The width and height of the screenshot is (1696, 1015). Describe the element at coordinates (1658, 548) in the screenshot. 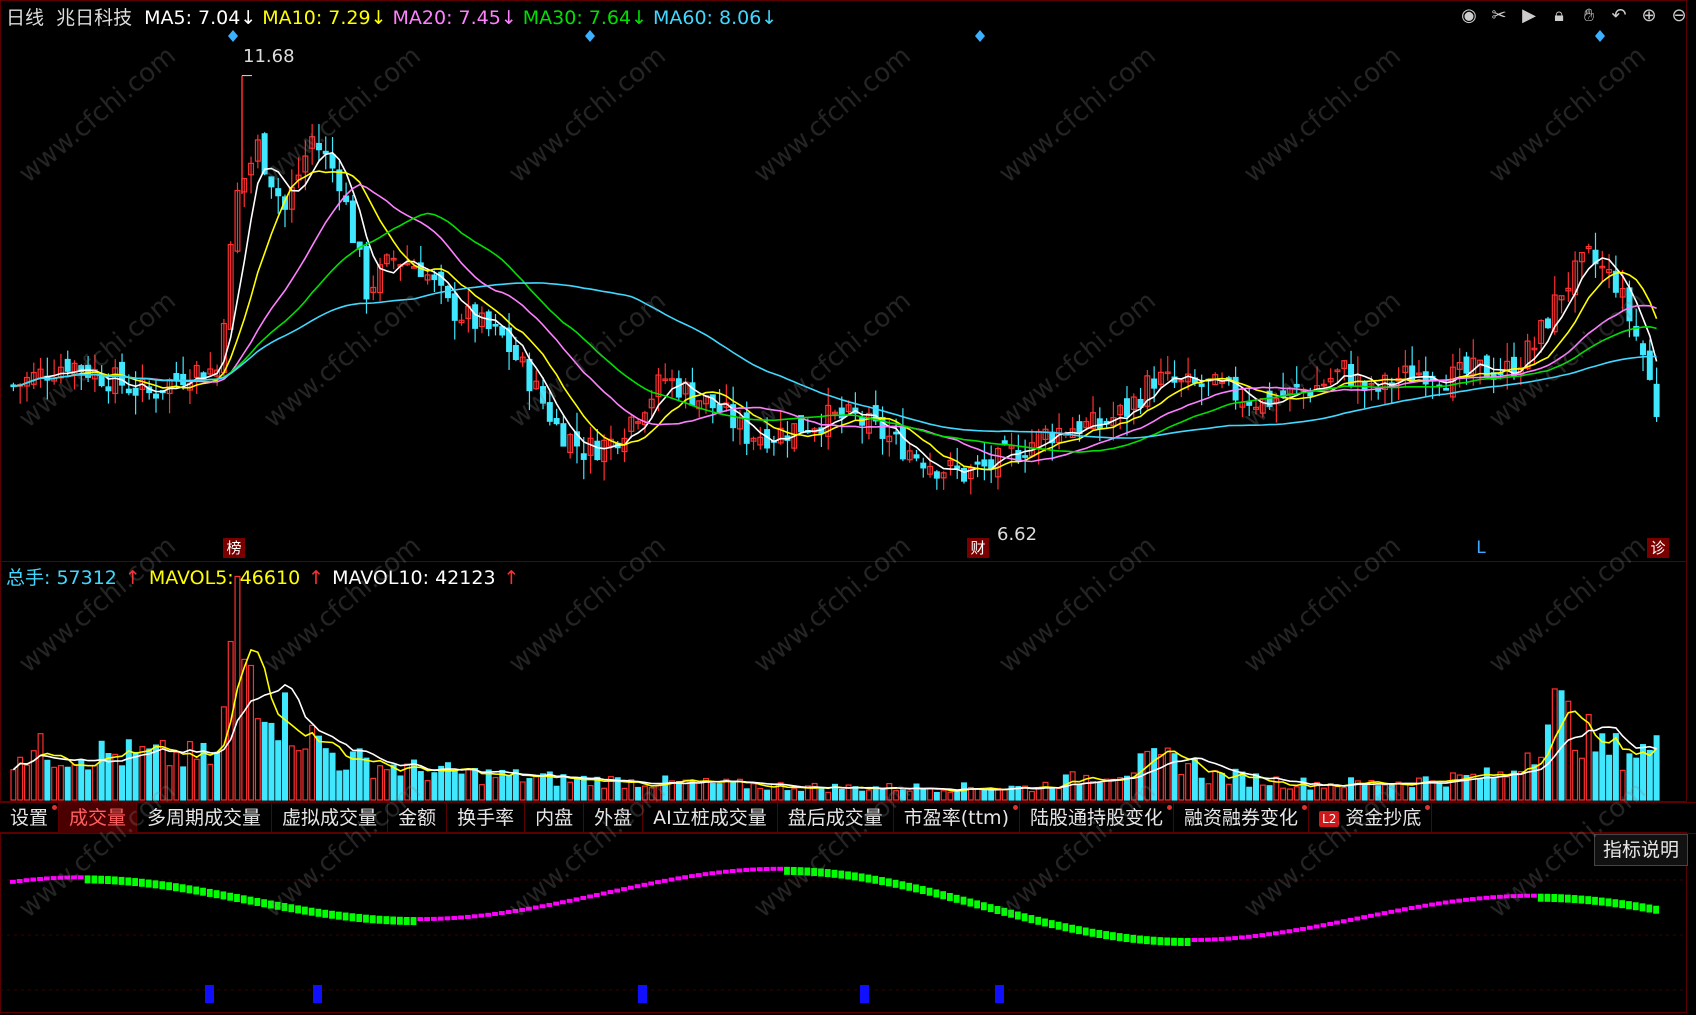

I see `zhen-badge: 诊` at that location.